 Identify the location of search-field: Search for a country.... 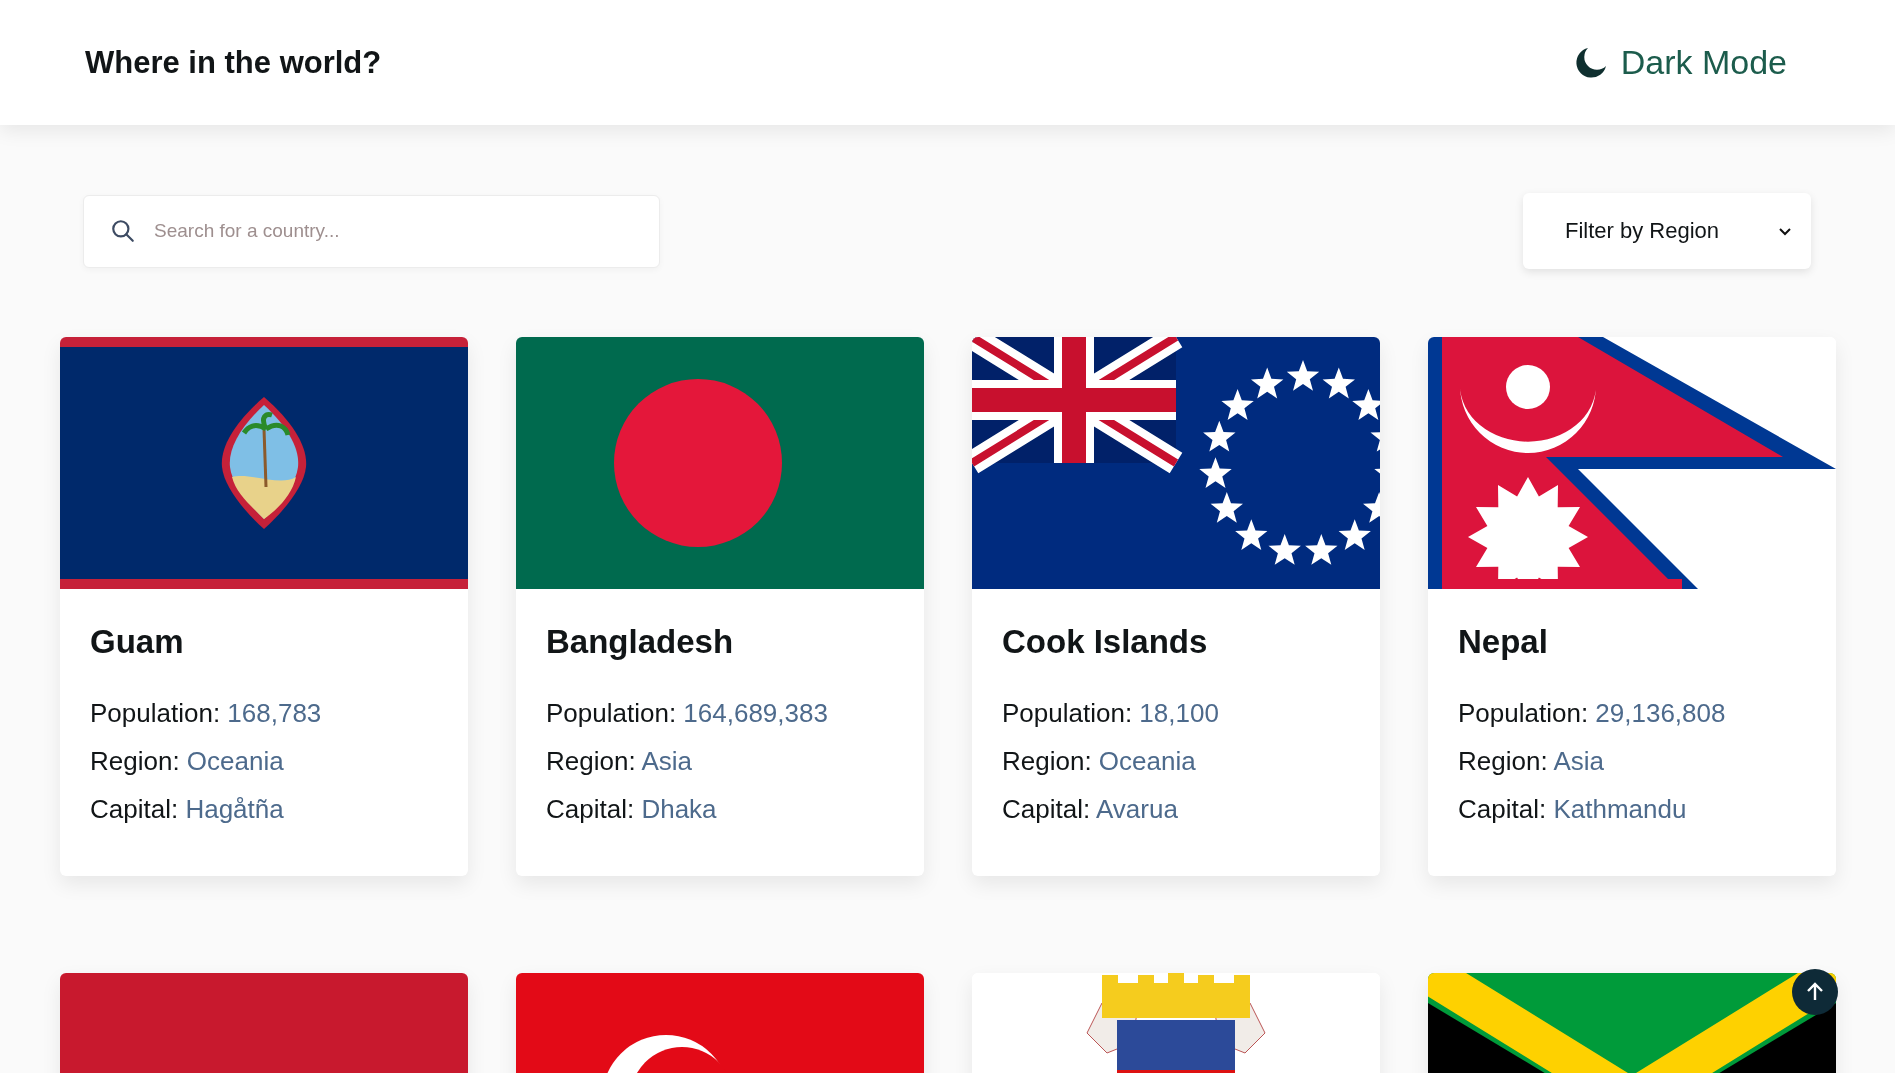
(371, 231).